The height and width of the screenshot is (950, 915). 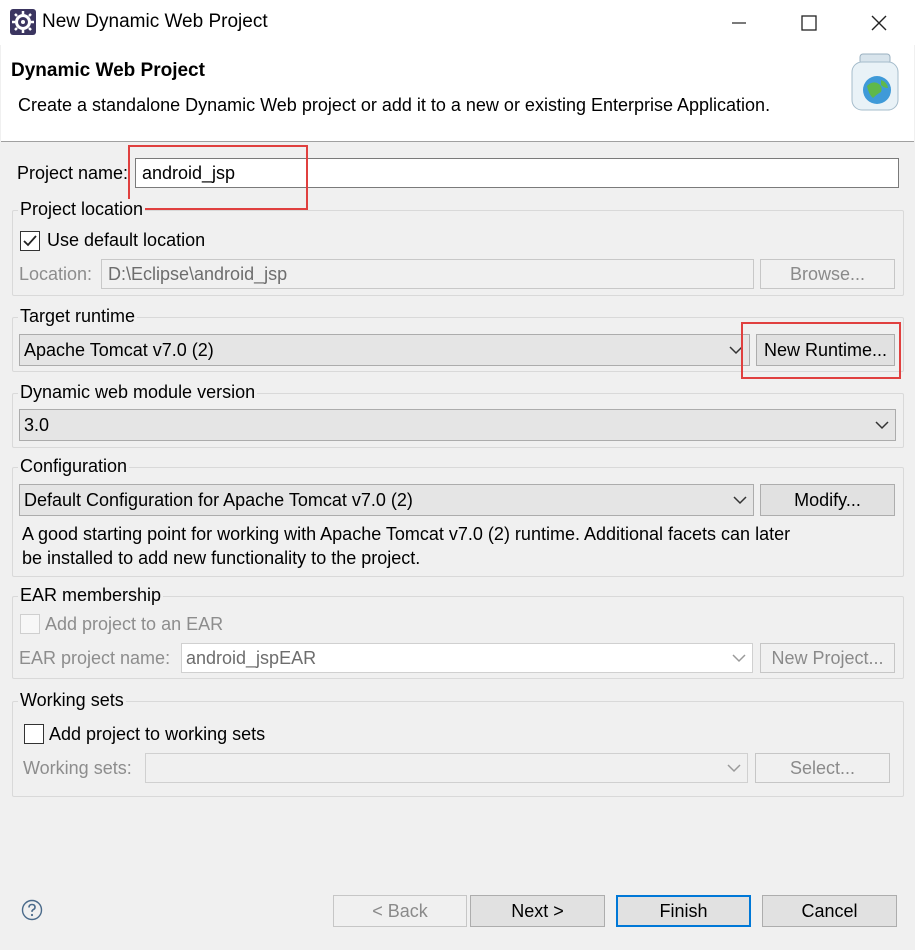 What do you see at coordinates (384, 350) in the screenshot?
I see `target-runtime-select: Apache Tomcat v7.0 (2)` at bounding box center [384, 350].